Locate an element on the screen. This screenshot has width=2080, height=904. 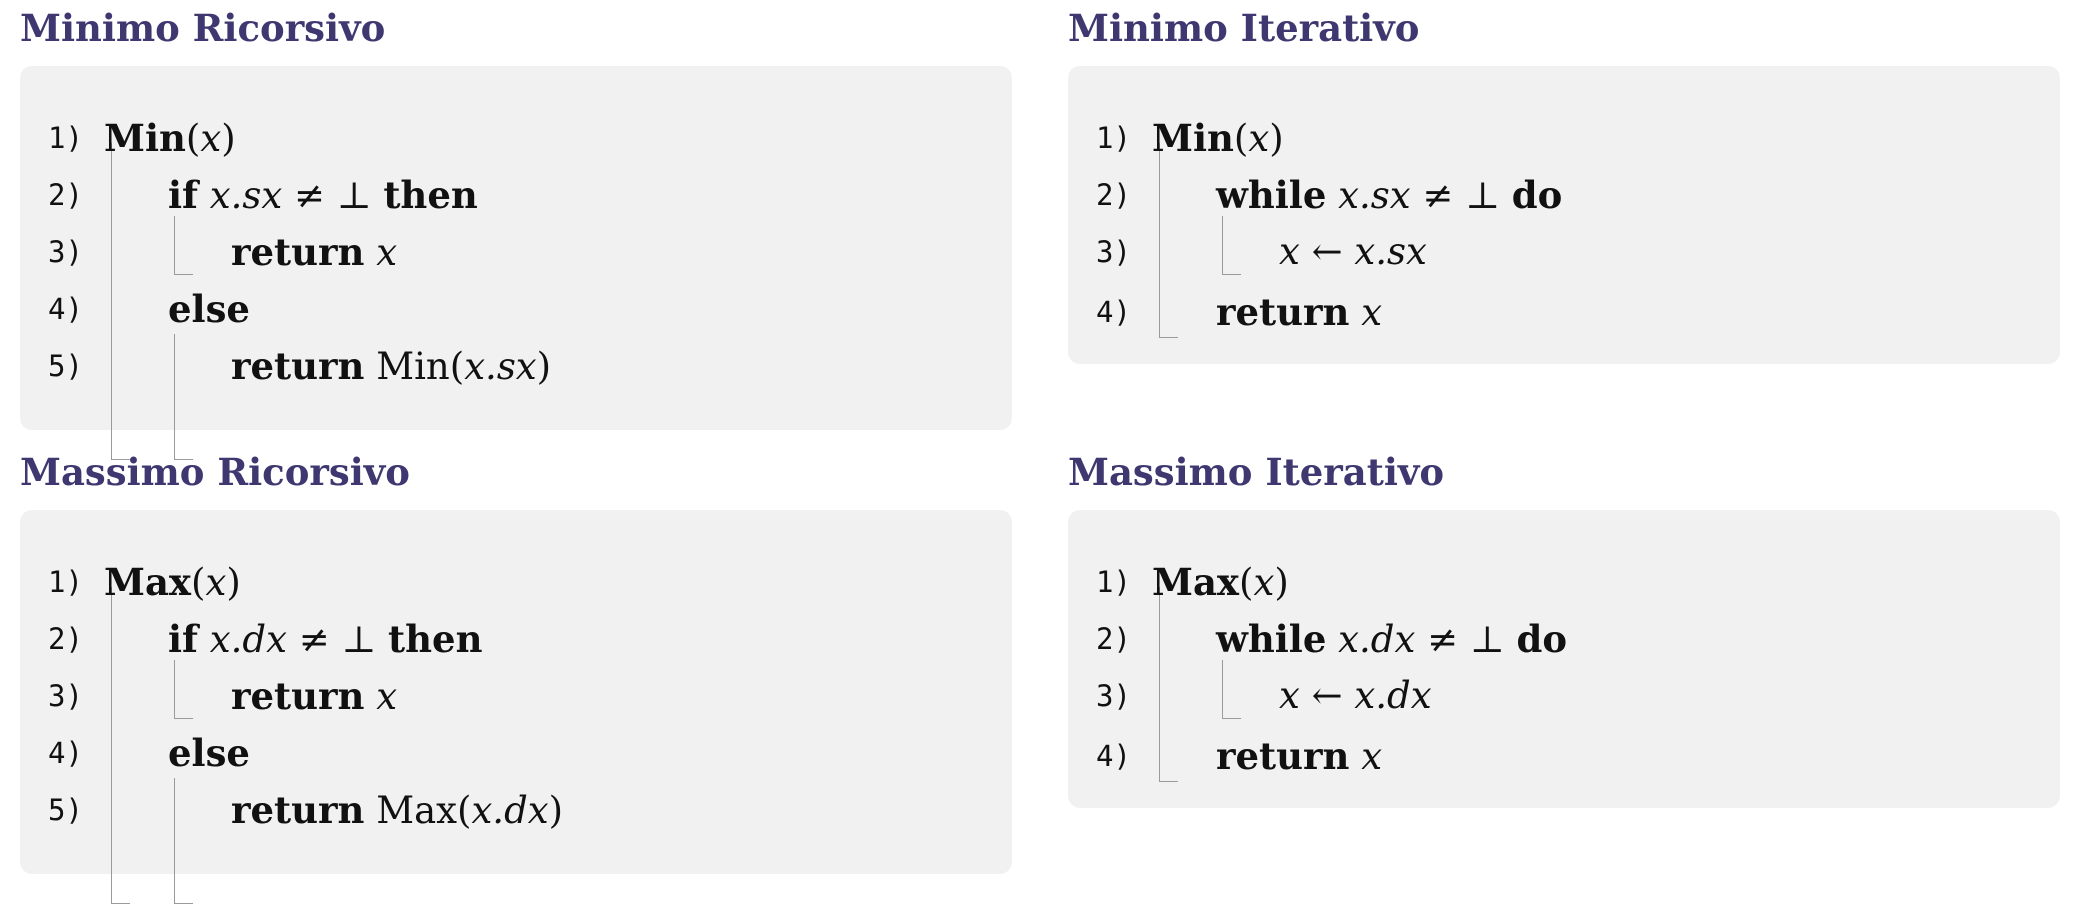
assign-value: x.dx is located at coordinates (1393, 695).